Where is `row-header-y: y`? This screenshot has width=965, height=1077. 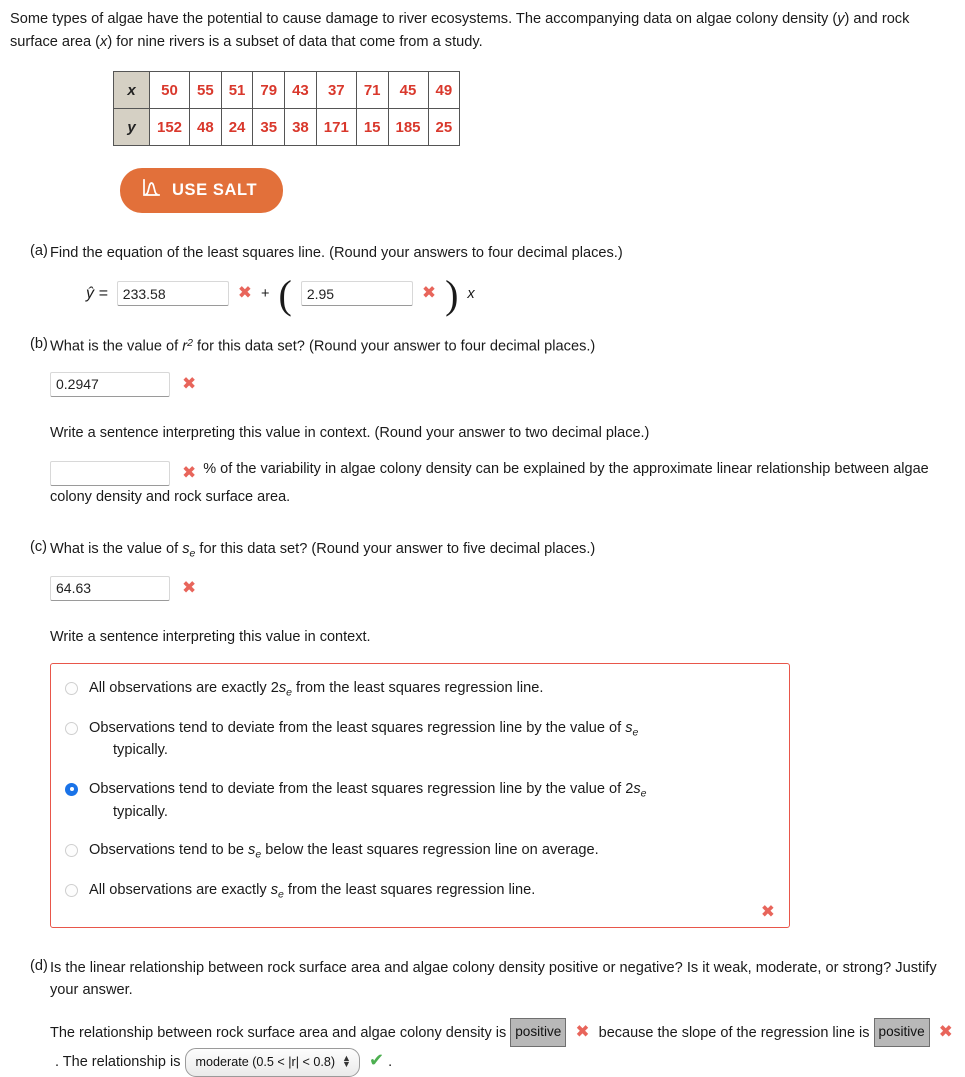 row-header-y: y is located at coordinates (131, 127).